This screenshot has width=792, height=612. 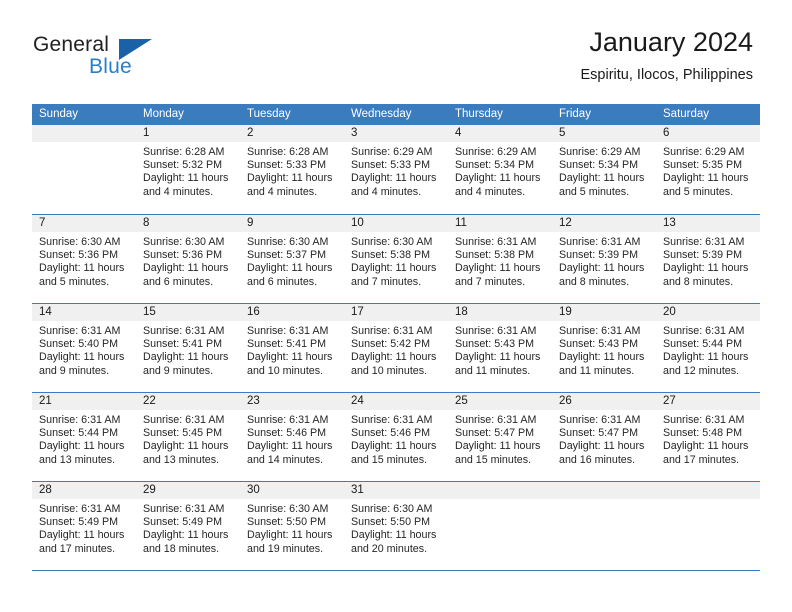 I want to click on day-number: 21, so click(x=84, y=401).